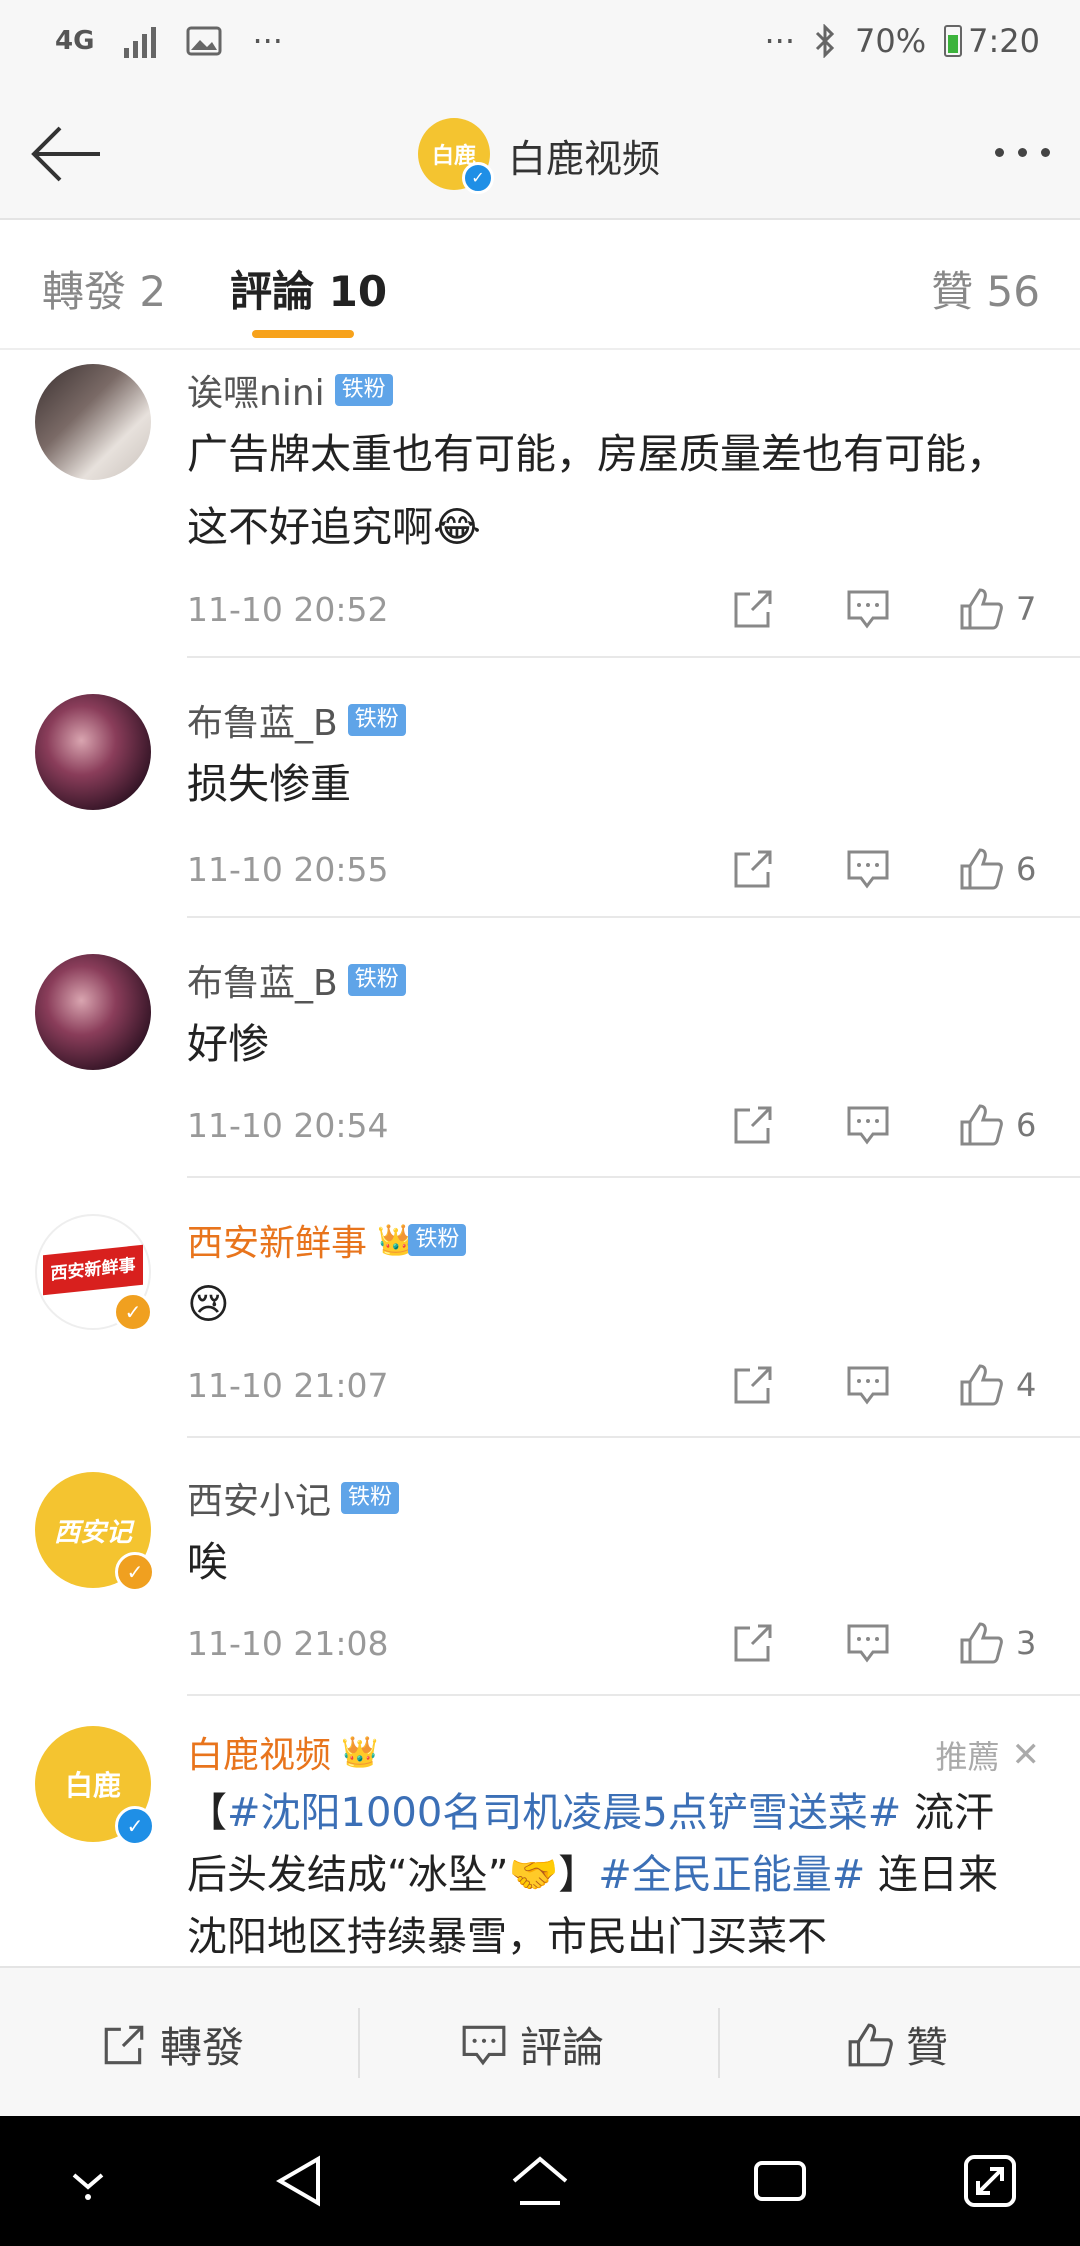 Image resolution: width=1080 pixels, height=2246 pixels. I want to click on back-arrow-icon, so click(66, 154).